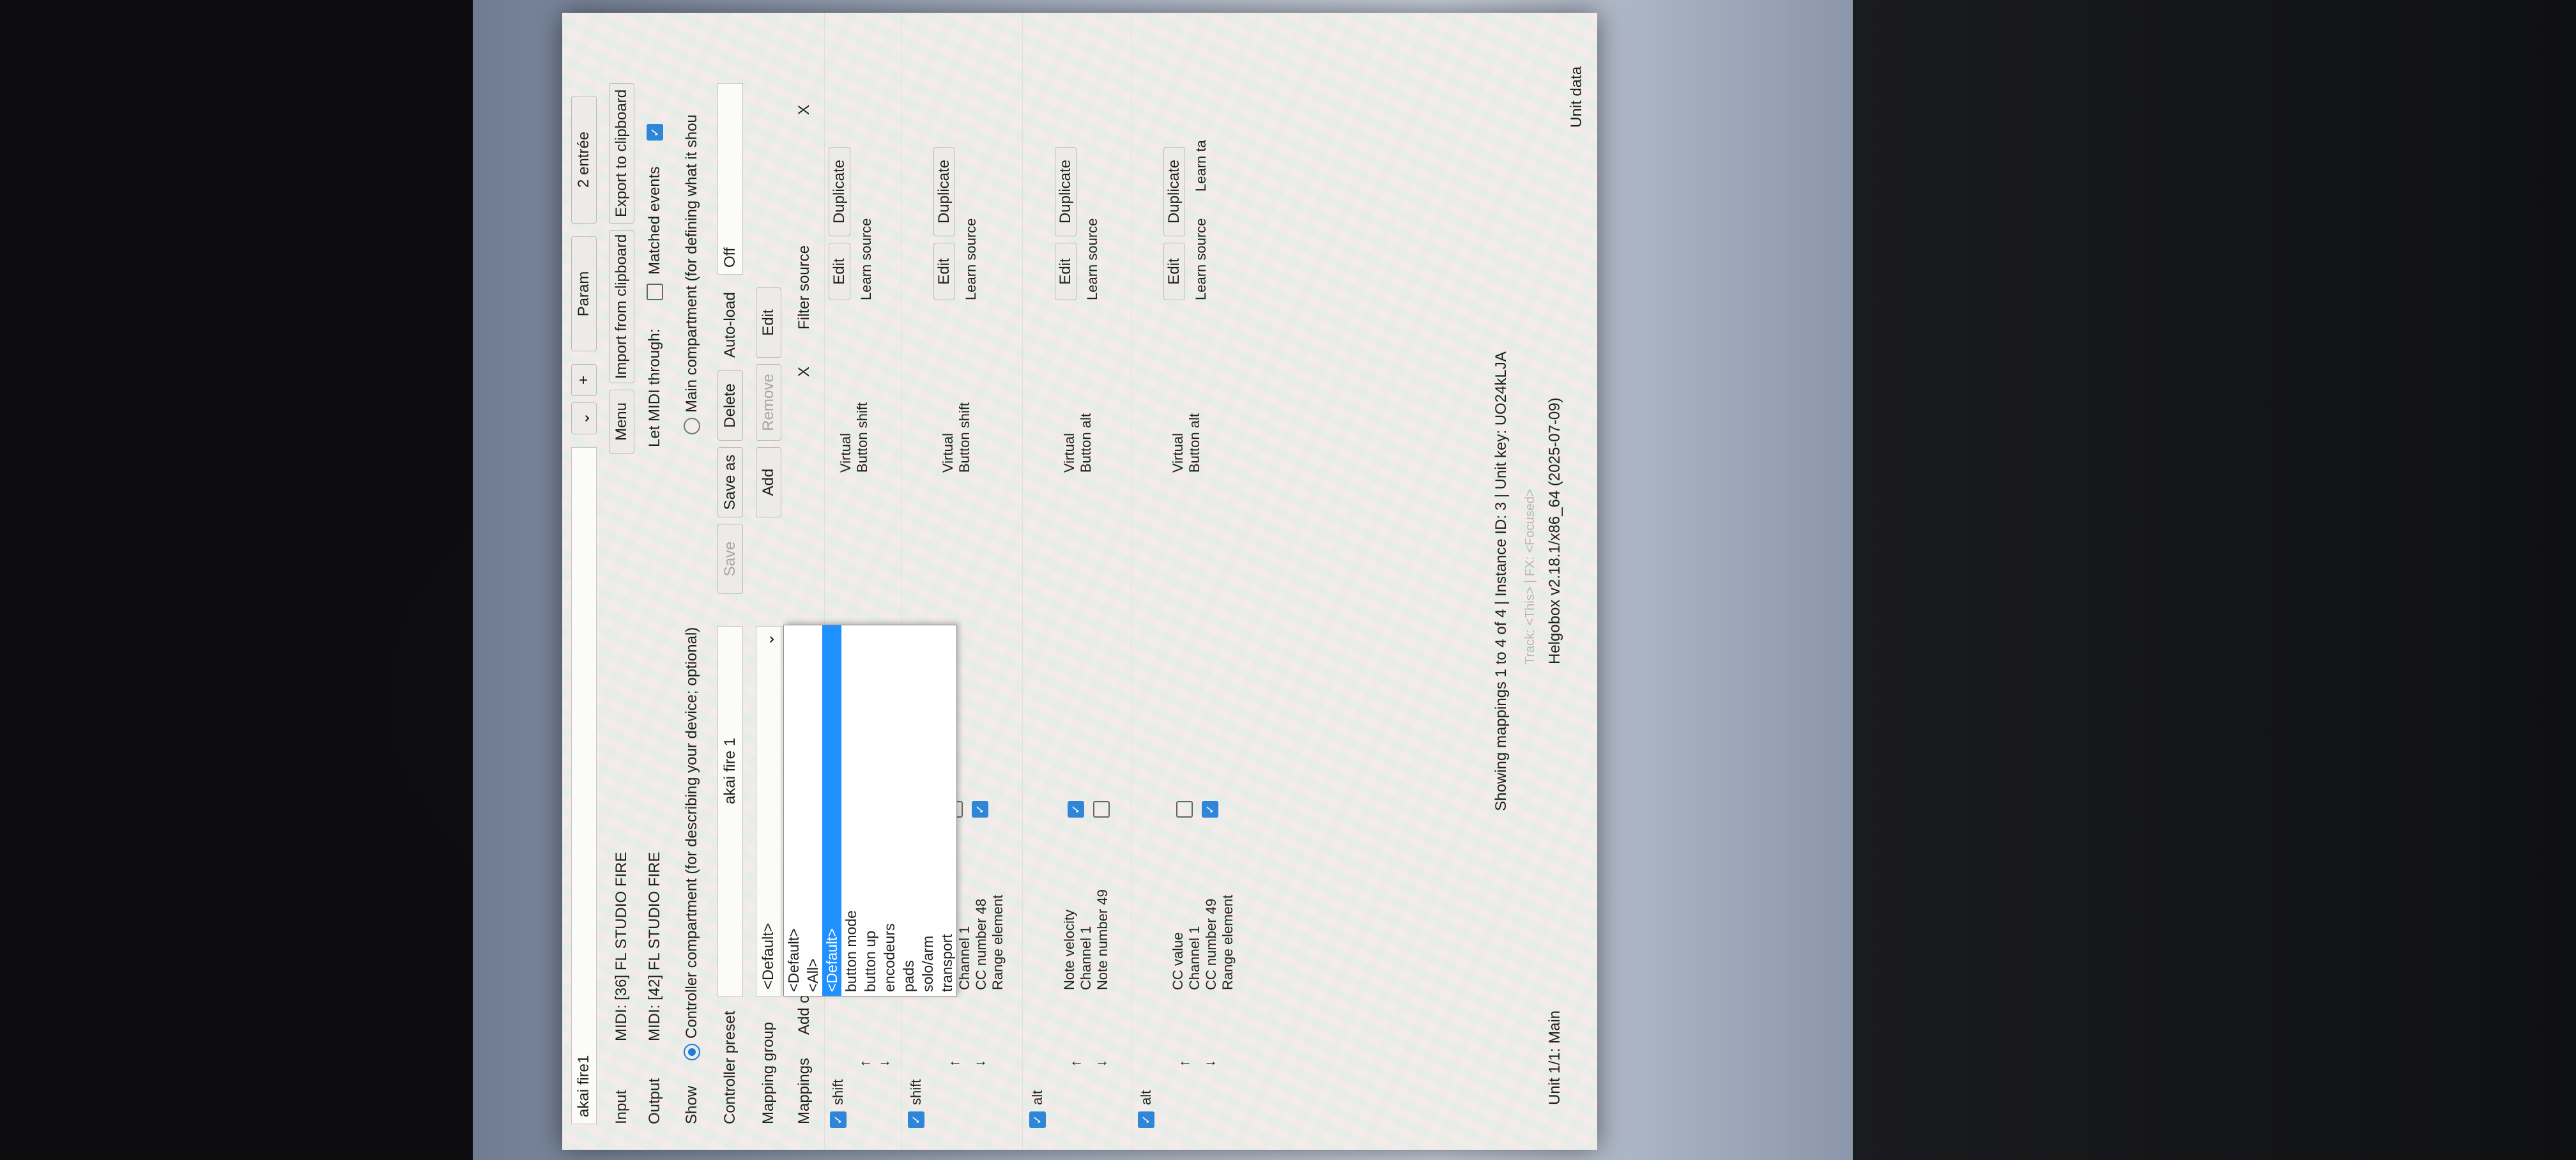 This screenshot has width=2576, height=1160. I want to click on preset-select: akai fire 1, so click(730, 811).